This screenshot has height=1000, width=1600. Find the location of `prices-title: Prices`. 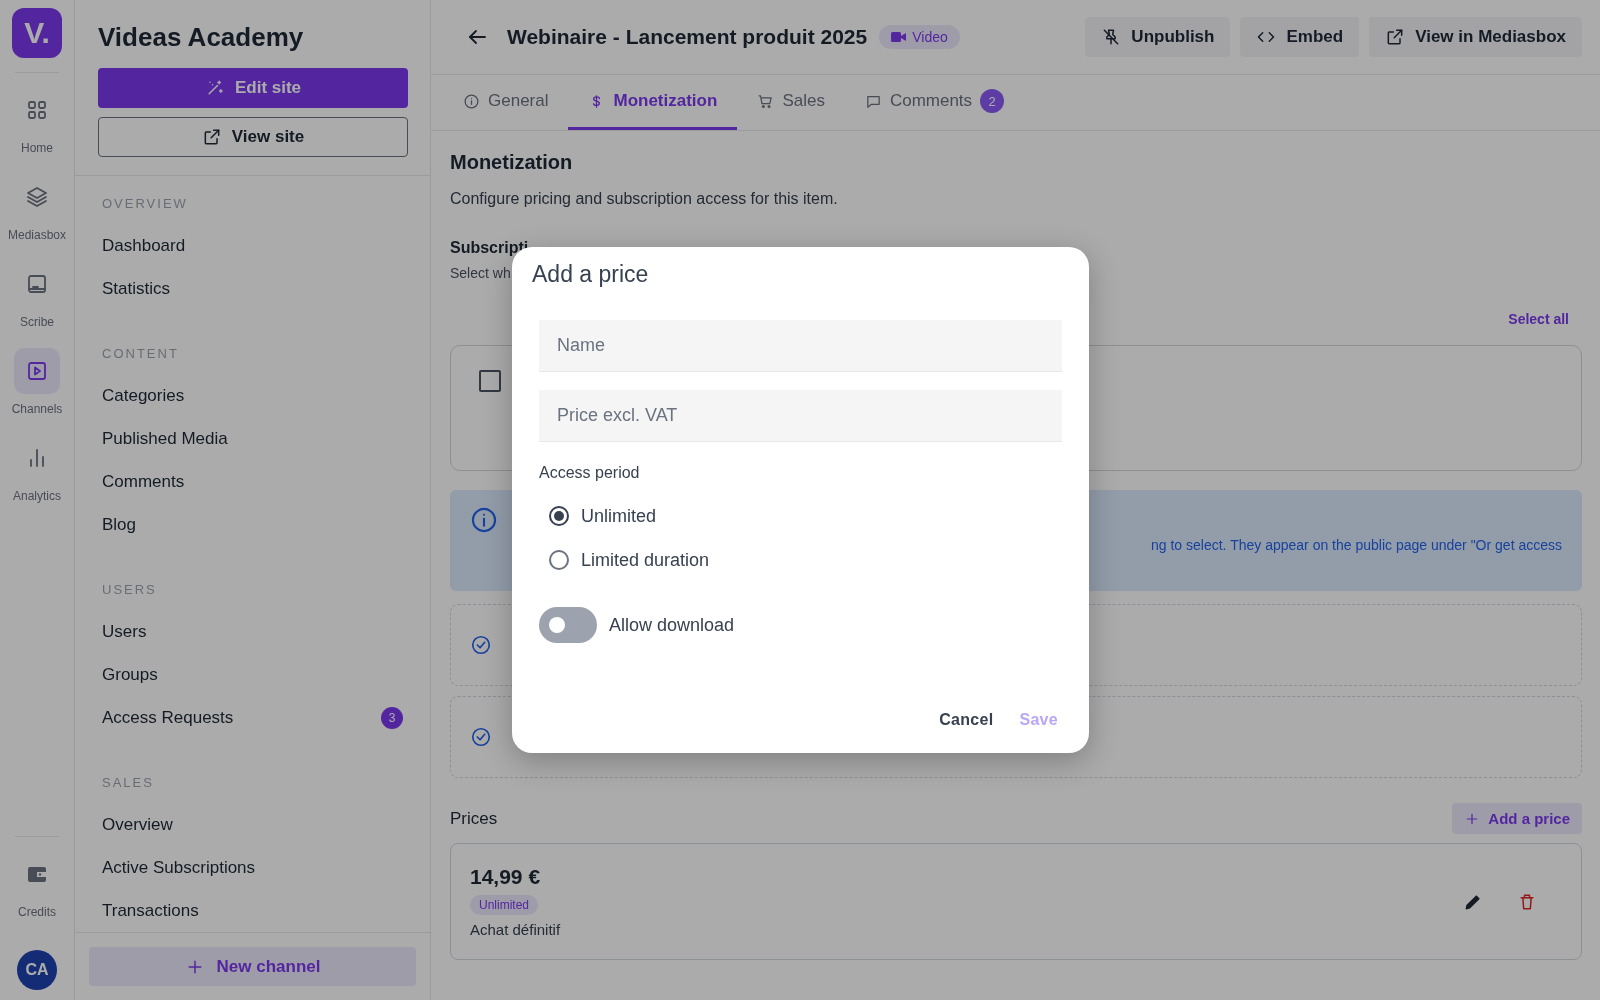

prices-title: Prices is located at coordinates (474, 818).